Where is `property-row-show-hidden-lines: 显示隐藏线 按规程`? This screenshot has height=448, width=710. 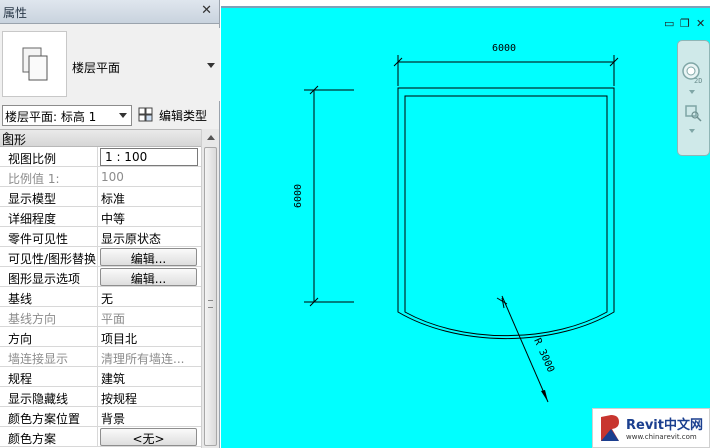 property-row-show-hidden-lines: 显示隐藏线 按规程 is located at coordinates (100, 397).